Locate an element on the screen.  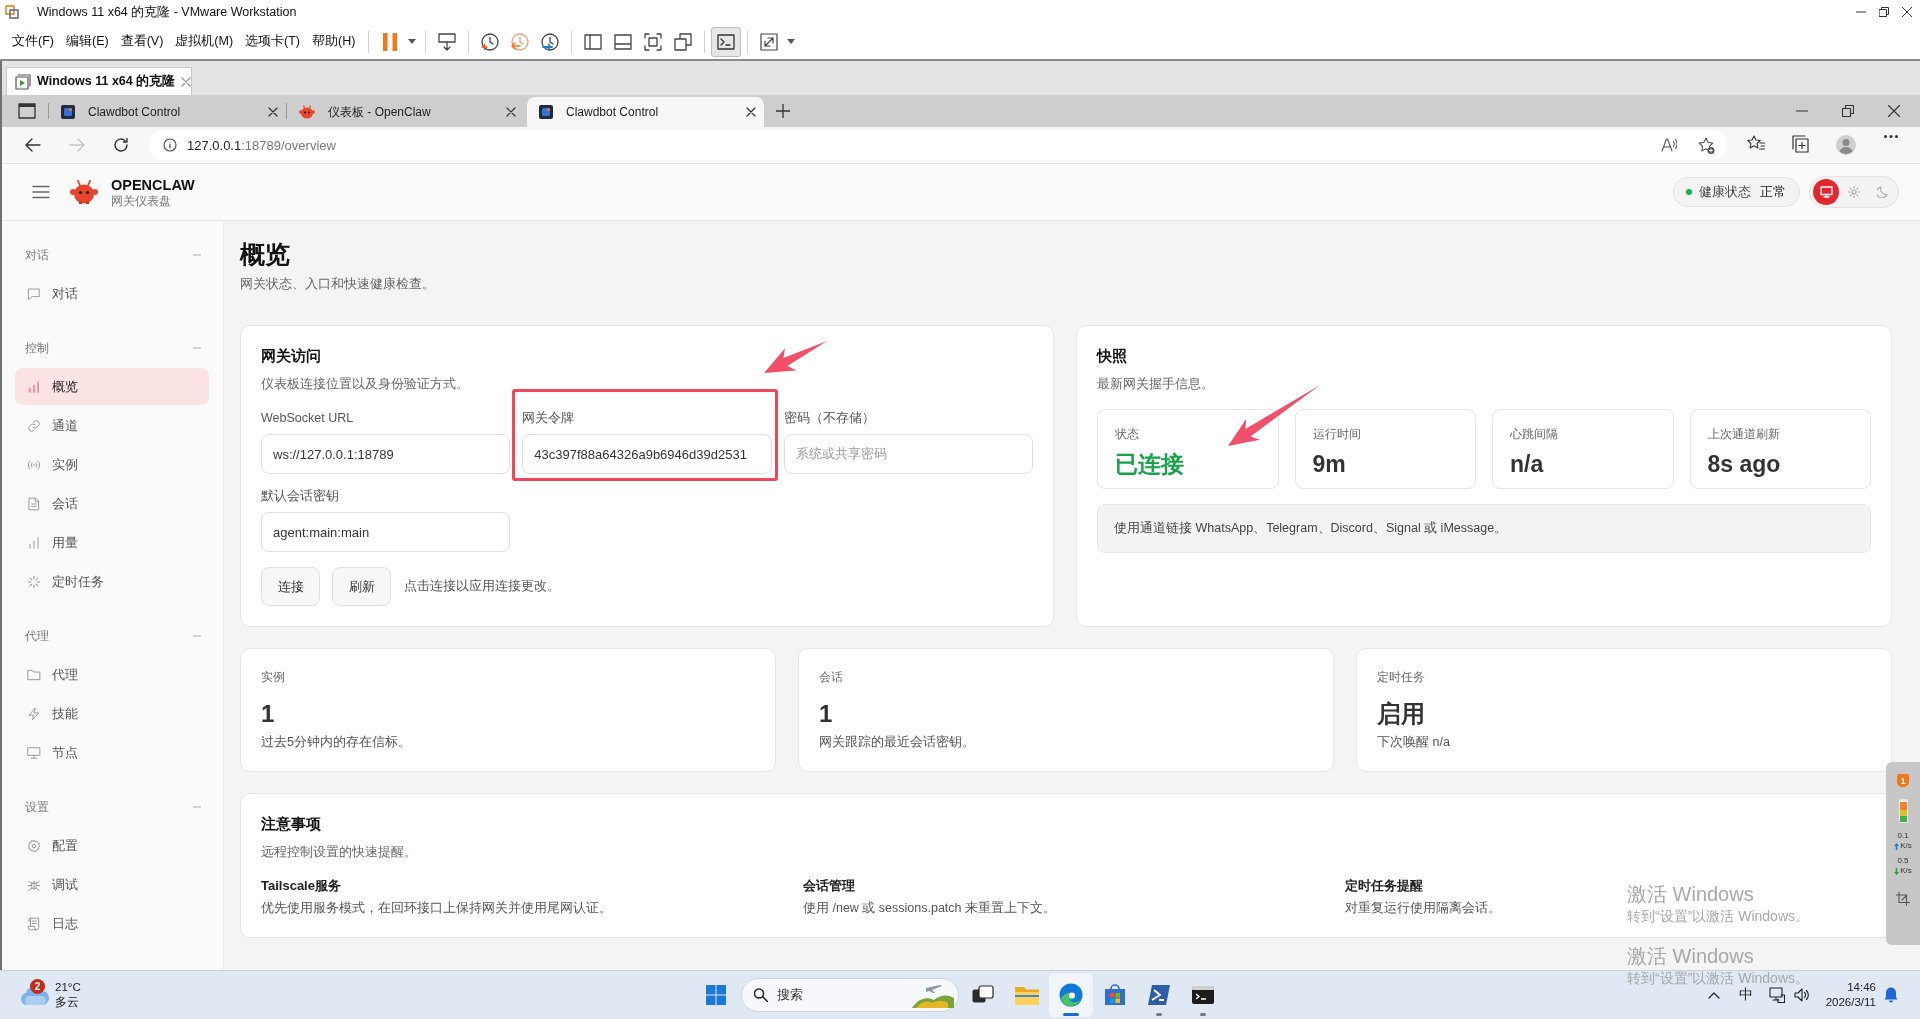
input-method-indicator: 中 is located at coordinates (1745, 995).